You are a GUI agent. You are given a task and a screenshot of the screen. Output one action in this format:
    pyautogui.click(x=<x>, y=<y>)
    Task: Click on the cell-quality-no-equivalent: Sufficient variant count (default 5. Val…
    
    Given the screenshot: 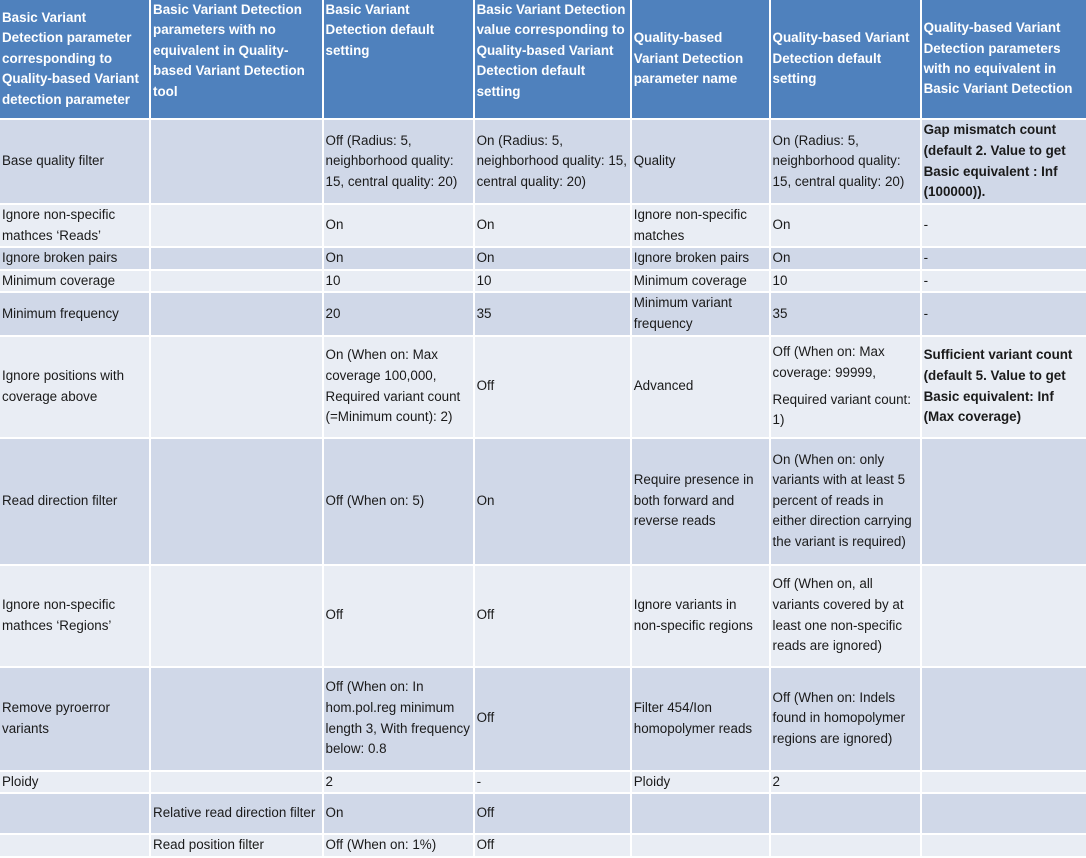 What is the action you would take?
    pyautogui.click(x=1003, y=386)
    